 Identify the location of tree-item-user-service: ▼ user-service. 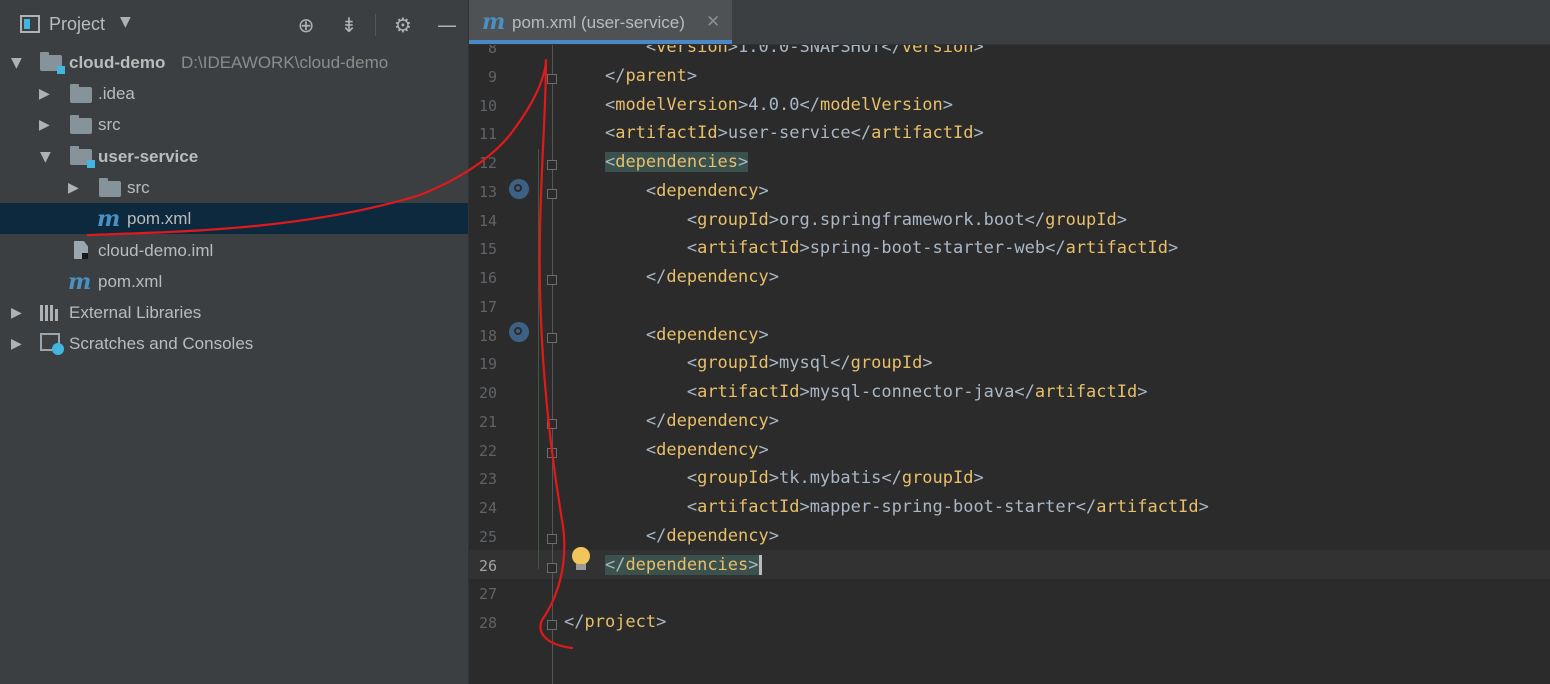
(234, 156).